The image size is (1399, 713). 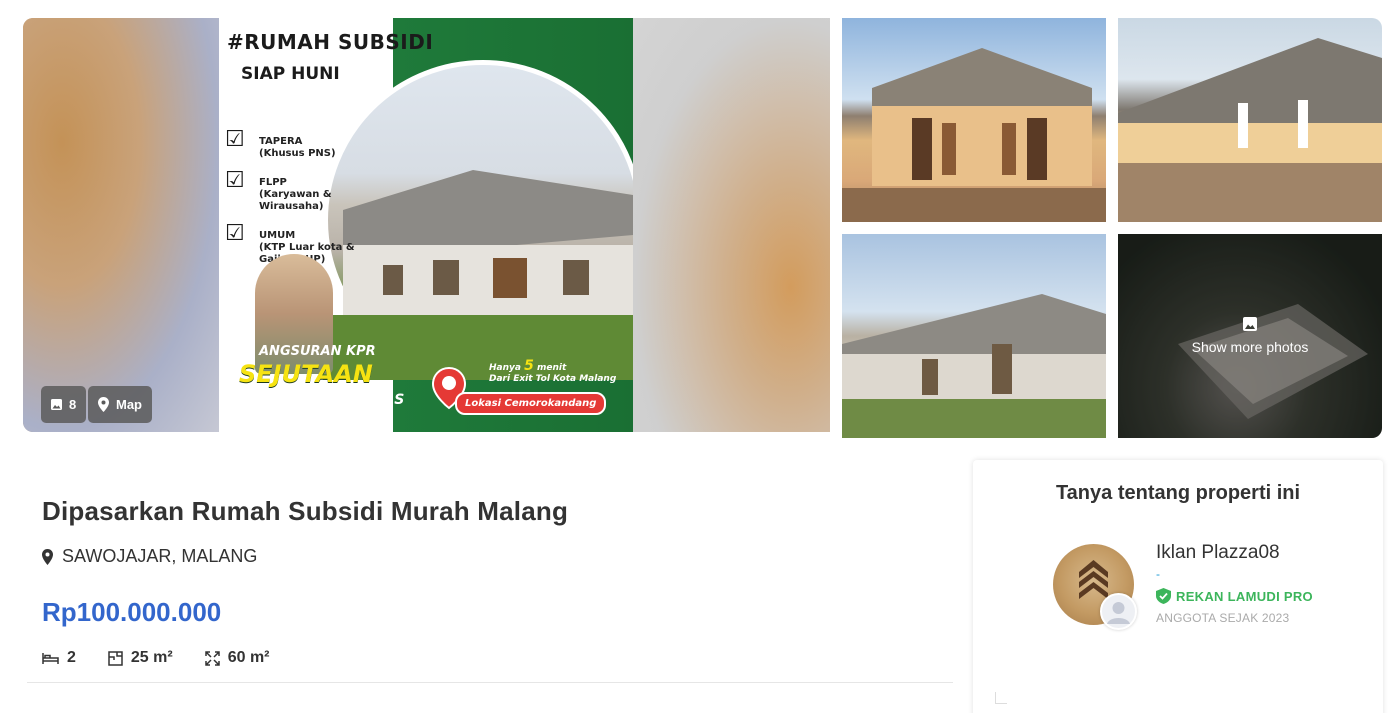 What do you see at coordinates (129, 404) in the screenshot?
I see `map-label: Map` at bounding box center [129, 404].